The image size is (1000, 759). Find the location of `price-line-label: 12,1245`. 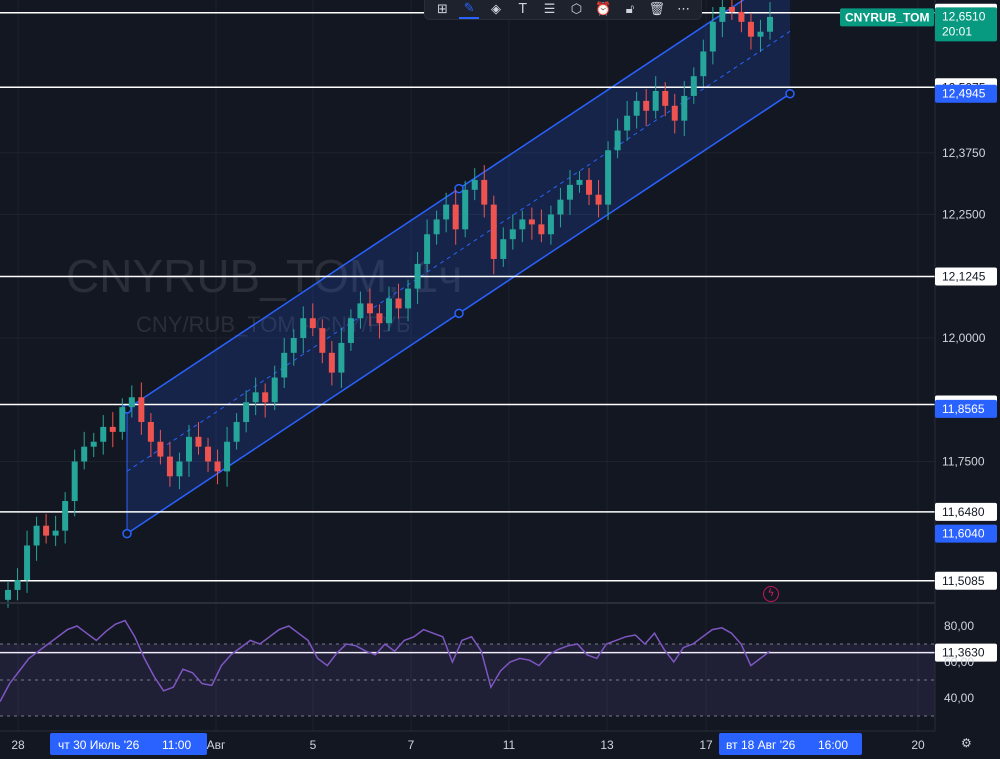

price-line-label: 12,1245 is located at coordinates (964, 276).